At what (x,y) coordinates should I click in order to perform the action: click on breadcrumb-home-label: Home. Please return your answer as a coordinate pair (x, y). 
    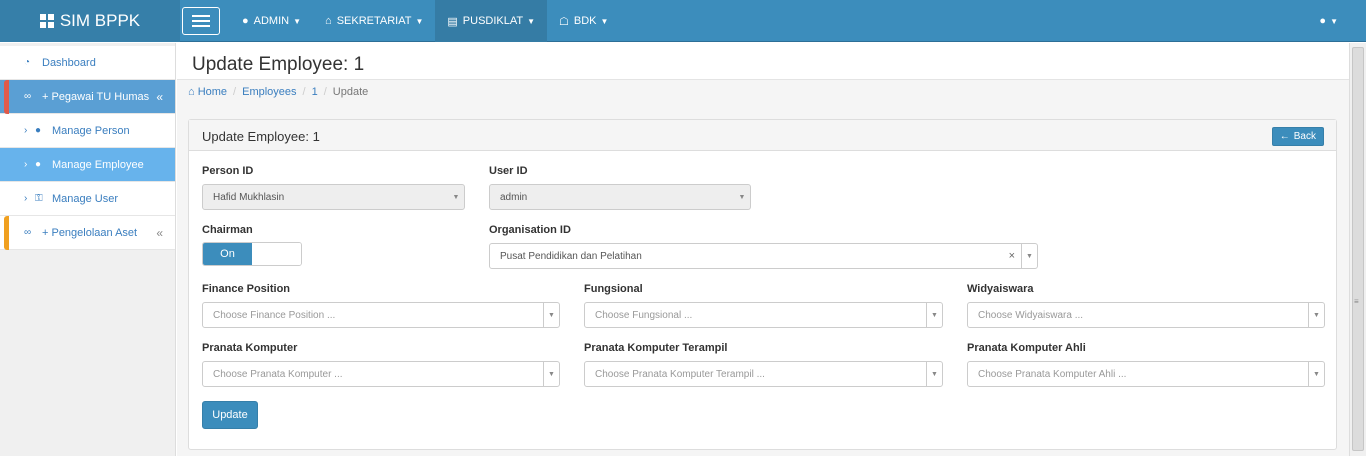
    Looking at the image, I should click on (212, 92).